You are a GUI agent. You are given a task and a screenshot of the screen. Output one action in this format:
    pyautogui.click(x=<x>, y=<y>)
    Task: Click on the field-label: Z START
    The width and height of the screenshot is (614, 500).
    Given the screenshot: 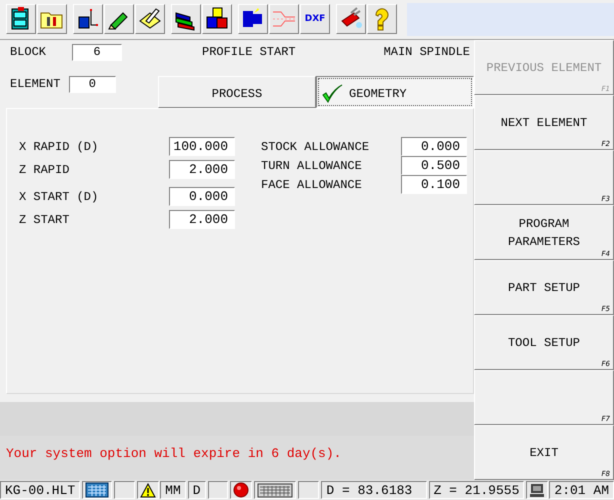 What is the action you would take?
    pyautogui.click(x=44, y=219)
    